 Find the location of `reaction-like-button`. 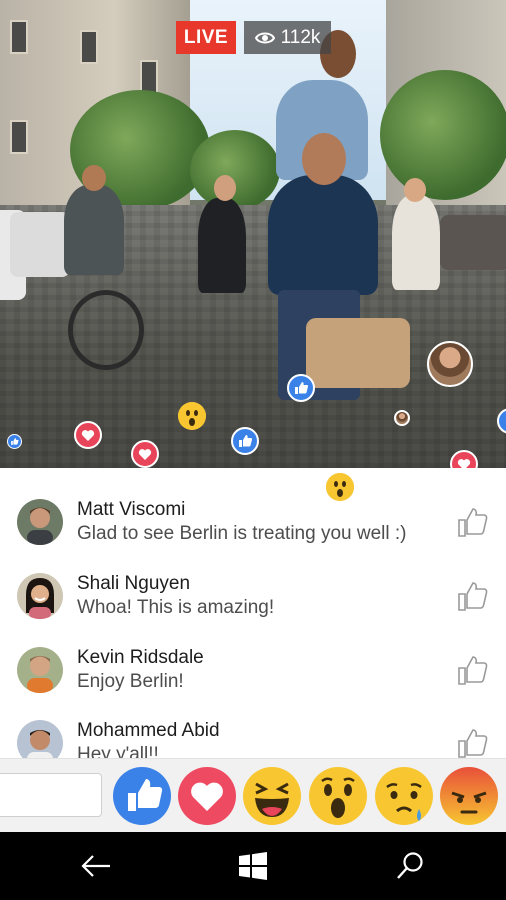

reaction-like-button is located at coordinates (142, 796).